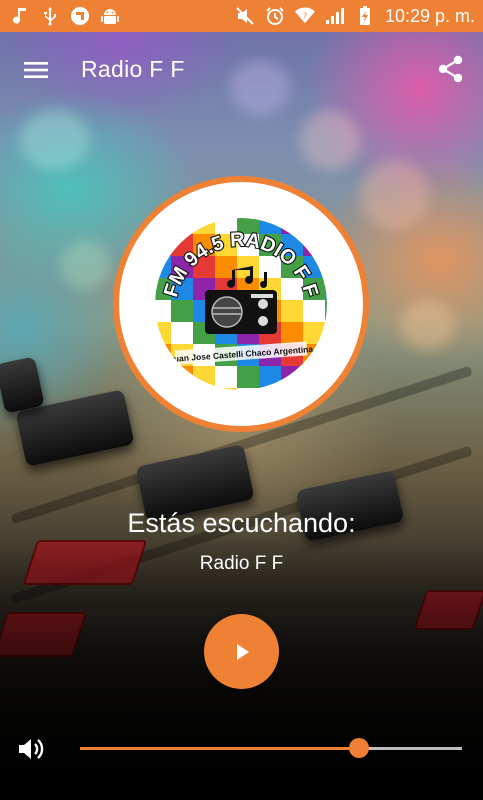  I want to click on app-title: Radio F F, so click(133, 69).